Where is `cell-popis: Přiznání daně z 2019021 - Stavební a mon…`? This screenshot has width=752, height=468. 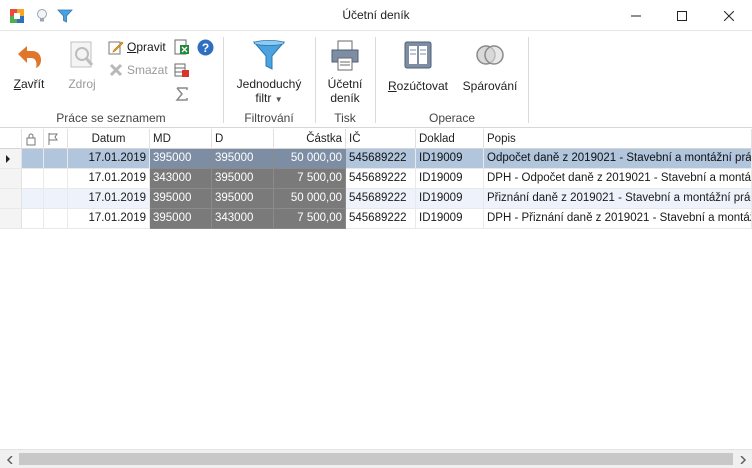 cell-popis: Přiznání daně z 2019021 - Stavební a mon… is located at coordinates (618, 199).